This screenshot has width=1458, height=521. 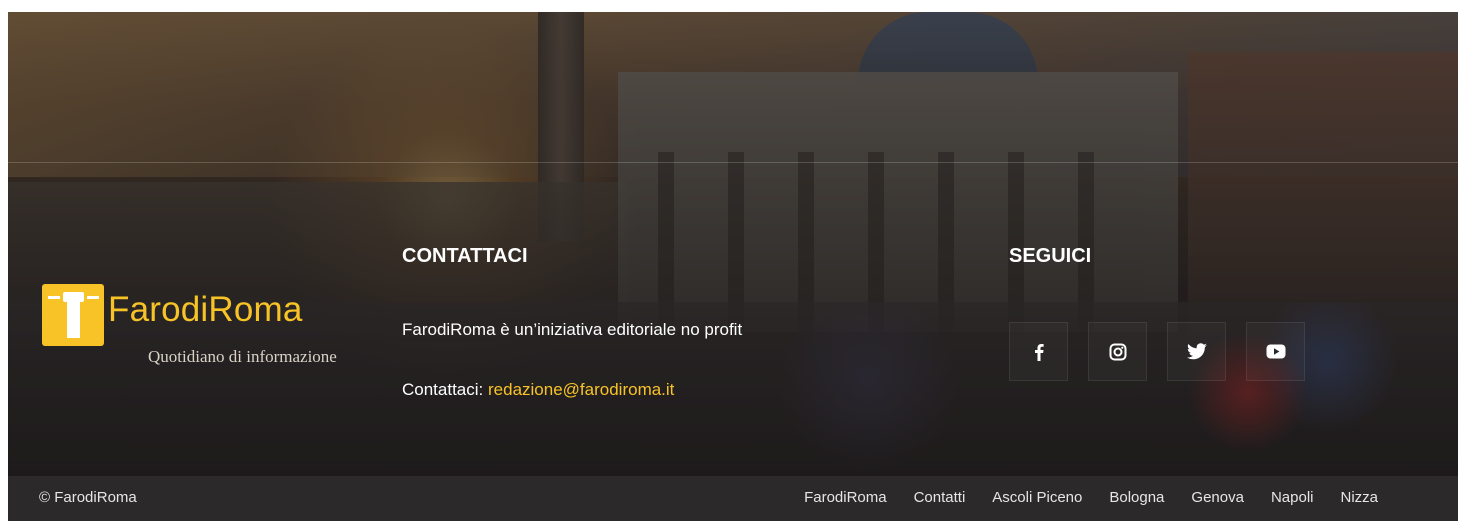 I want to click on contact-heading: CONTATTACI, so click(x=465, y=256).